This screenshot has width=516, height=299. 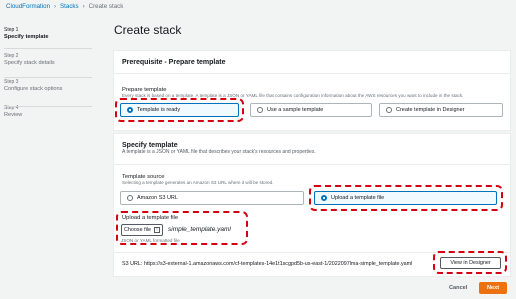 What do you see at coordinates (13, 115) in the screenshot?
I see `step-label: Review` at bounding box center [13, 115].